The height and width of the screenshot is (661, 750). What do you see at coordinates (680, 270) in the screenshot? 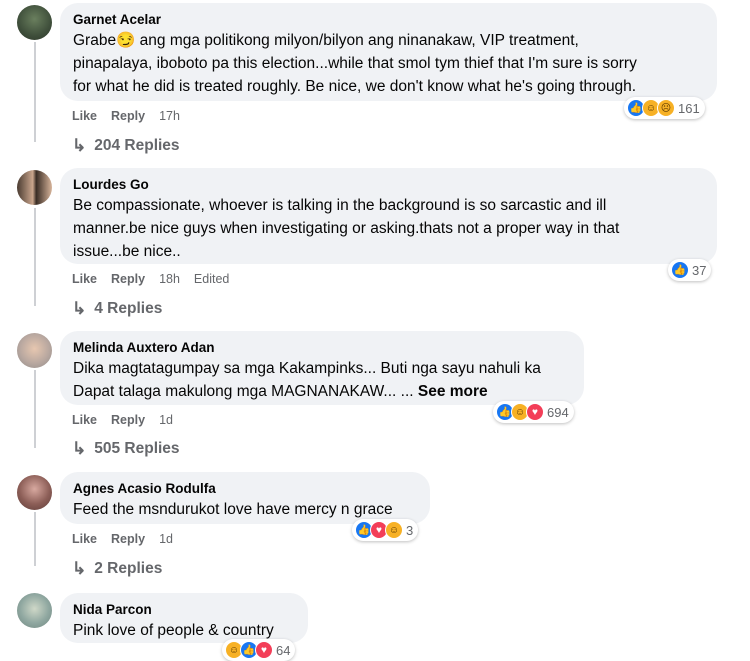
I see `like-icon: 👍` at bounding box center [680, 270].